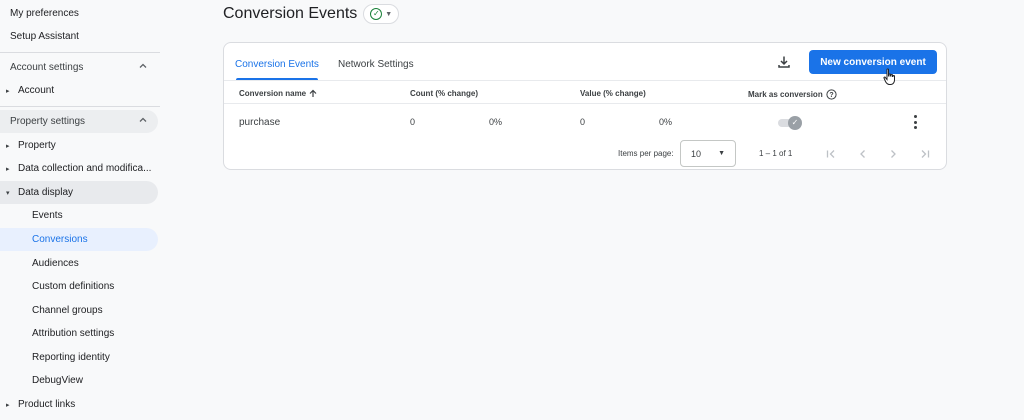 Image resolution: width=1024 pixels, height=420 pixels. What do you see at coordinates (57, 380) in the screenshot?
I see `sidebar-item-label: DebugView` at bounding box center [57, 380].